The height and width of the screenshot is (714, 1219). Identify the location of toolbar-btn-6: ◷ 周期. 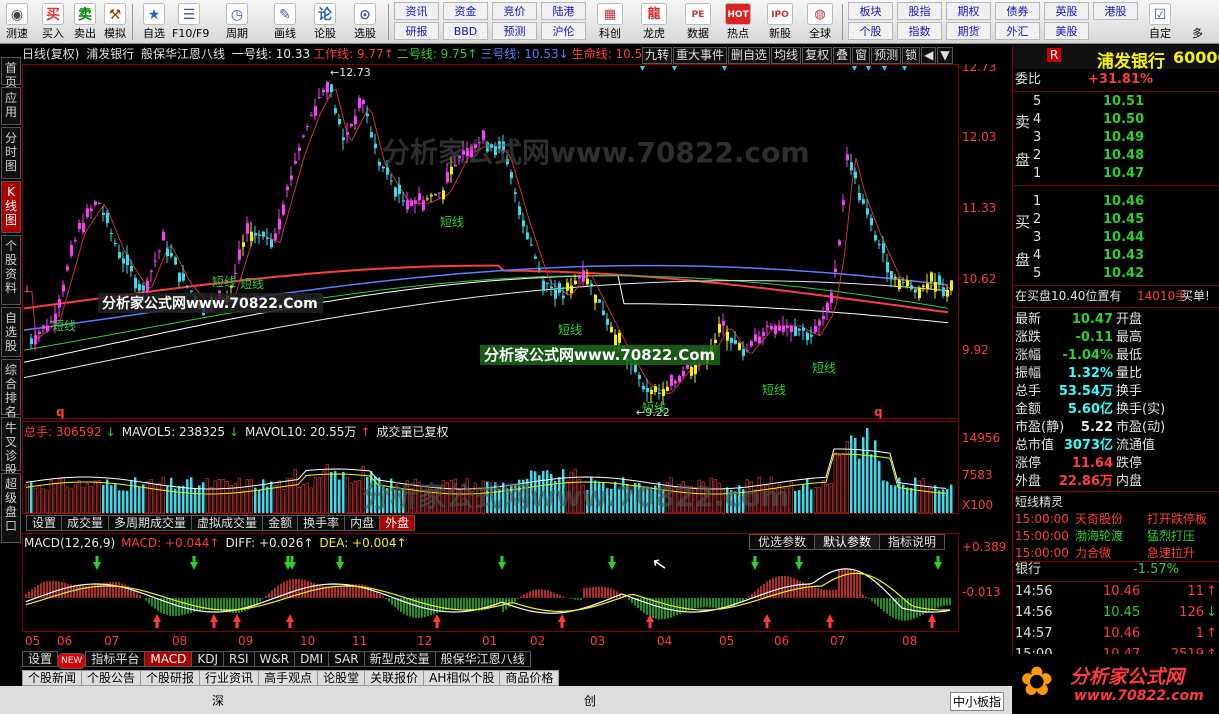
(237, 22).